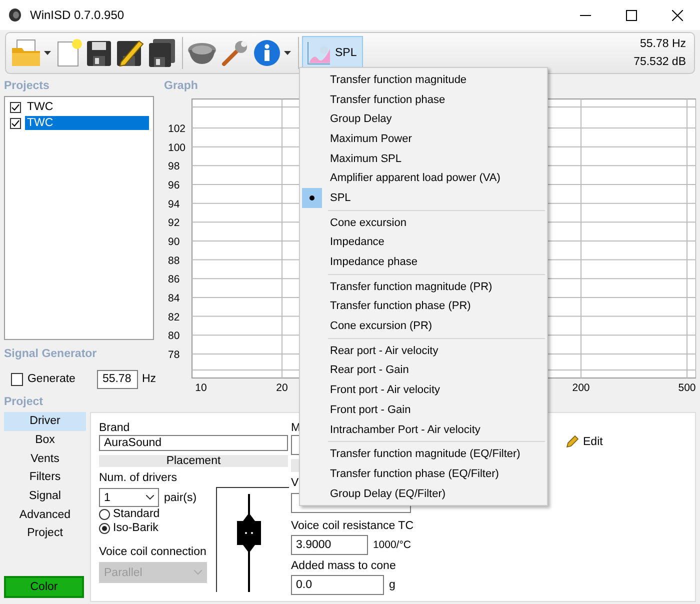 The image size is (700, 604). What do you see at coordinates (423, 326) in the screenshot?
I see `menu-item: Cone excursion (PR)` at bounding box center [423, 326].